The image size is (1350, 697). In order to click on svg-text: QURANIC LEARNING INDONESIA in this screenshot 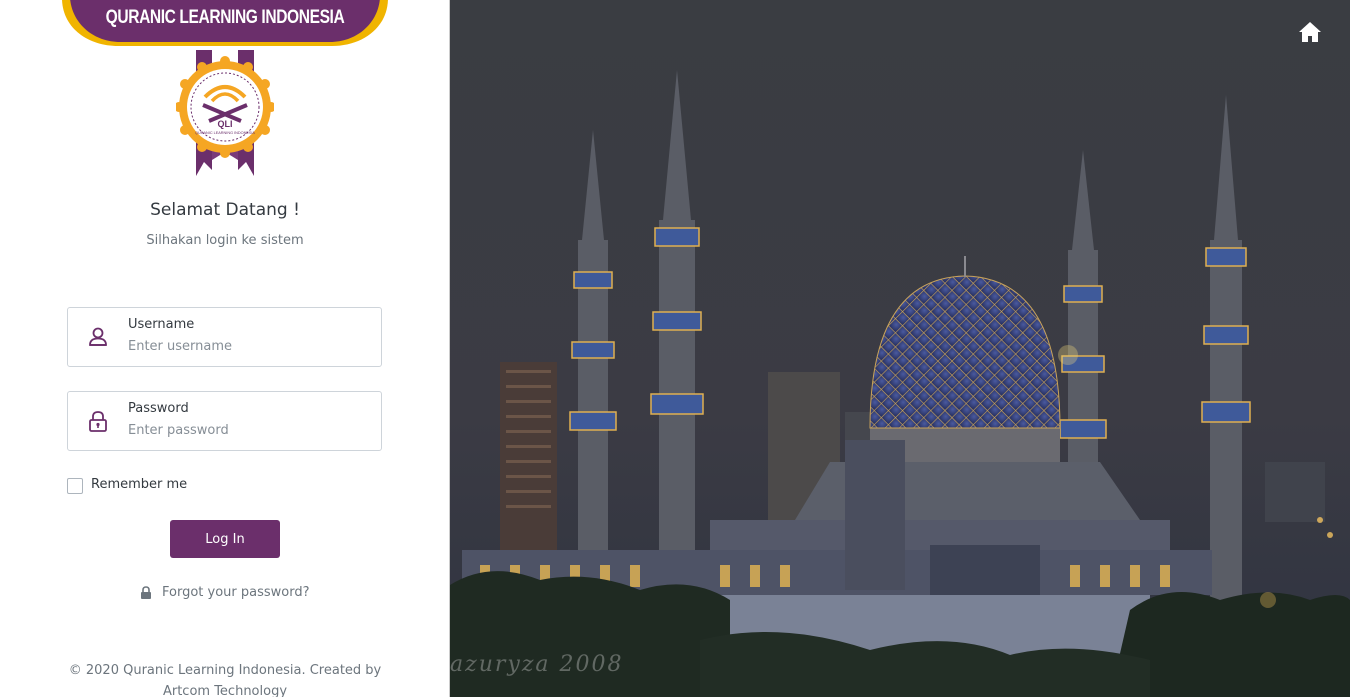, I will do `click(225, 133)`.